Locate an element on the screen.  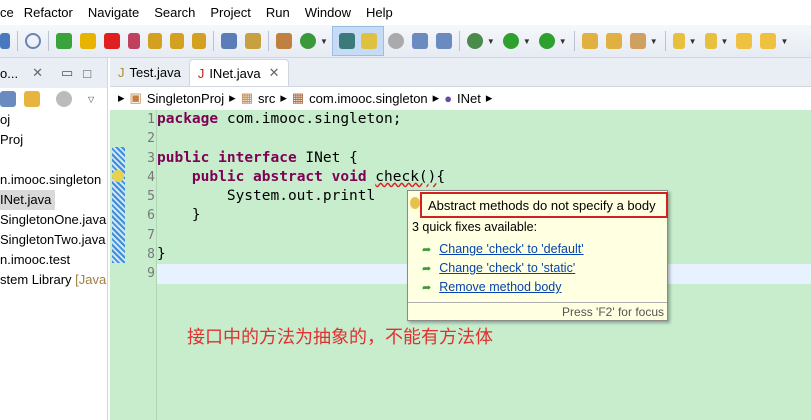
run-icon is located at coordinates (510, 41).